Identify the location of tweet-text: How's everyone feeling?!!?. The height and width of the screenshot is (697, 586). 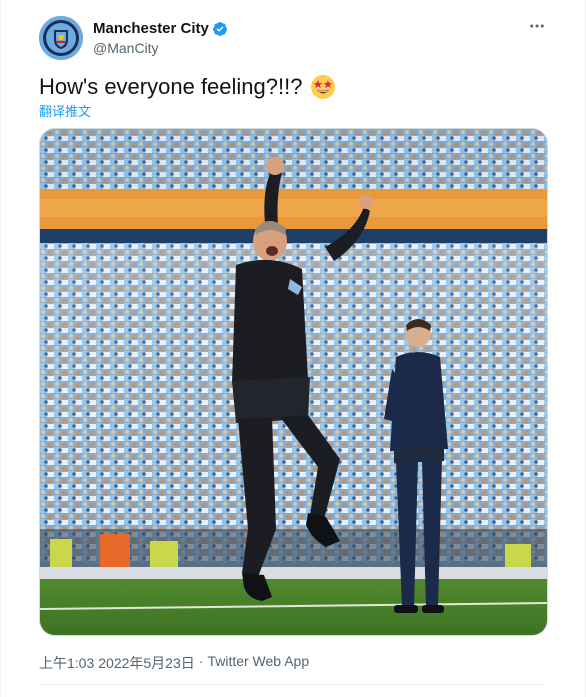
(187, 87).